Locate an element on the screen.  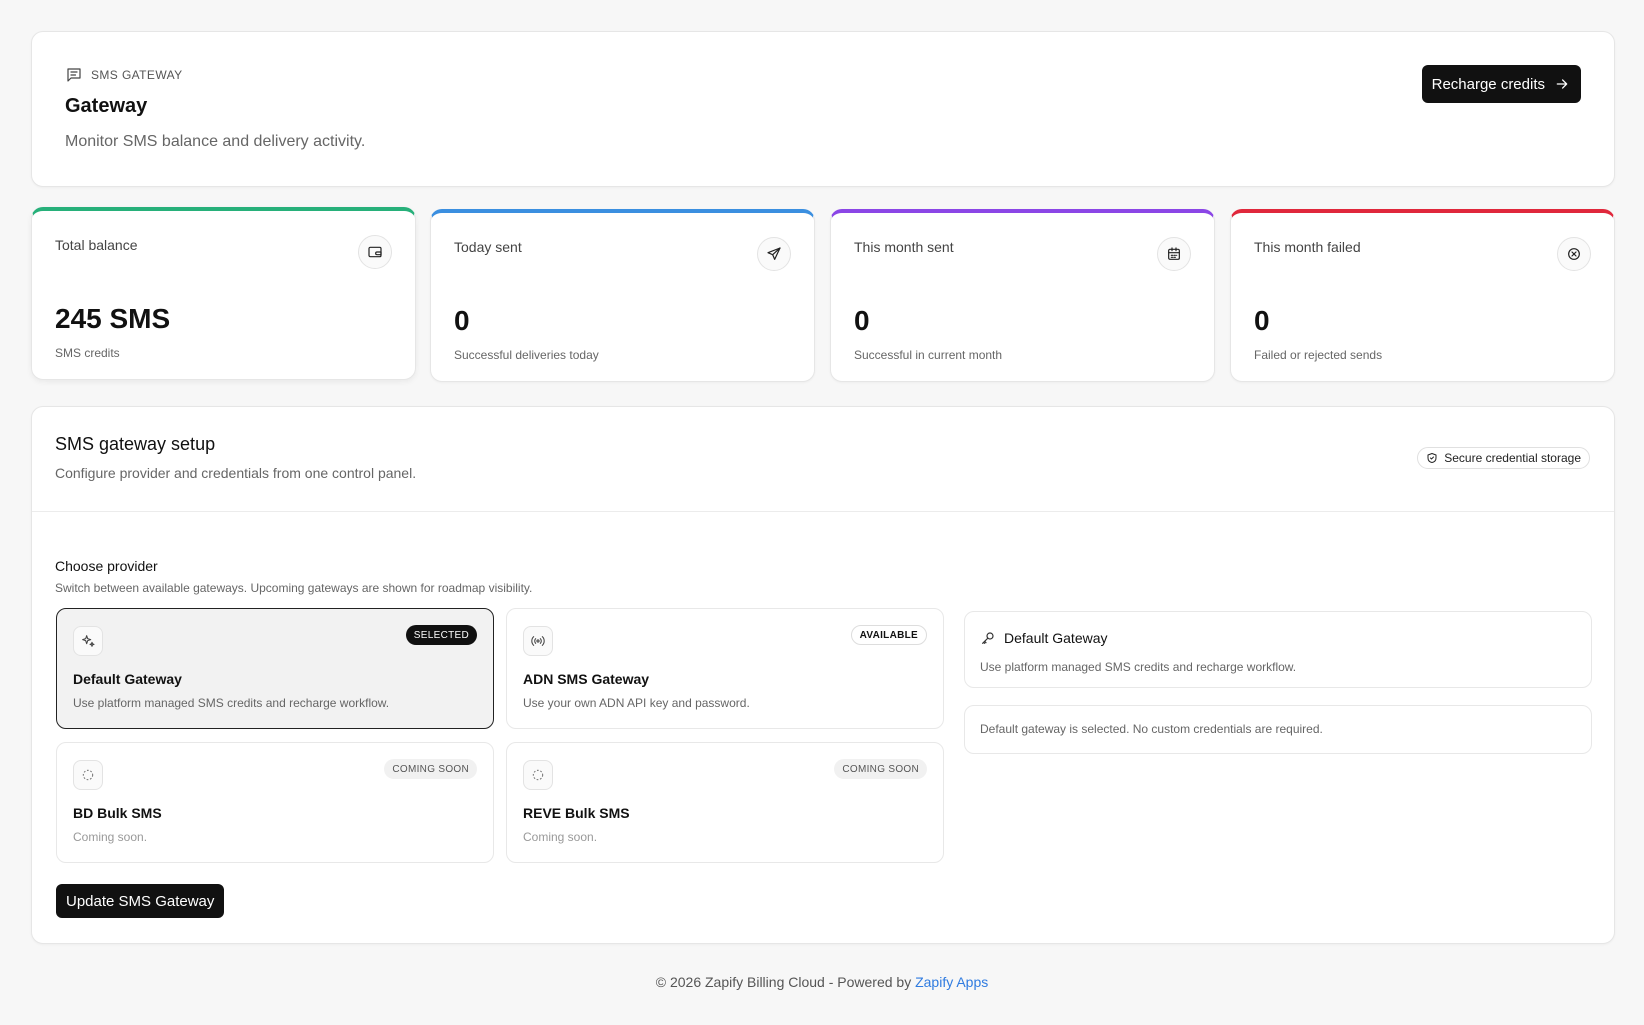
wallet-icon is located at coordinates (375, 252).